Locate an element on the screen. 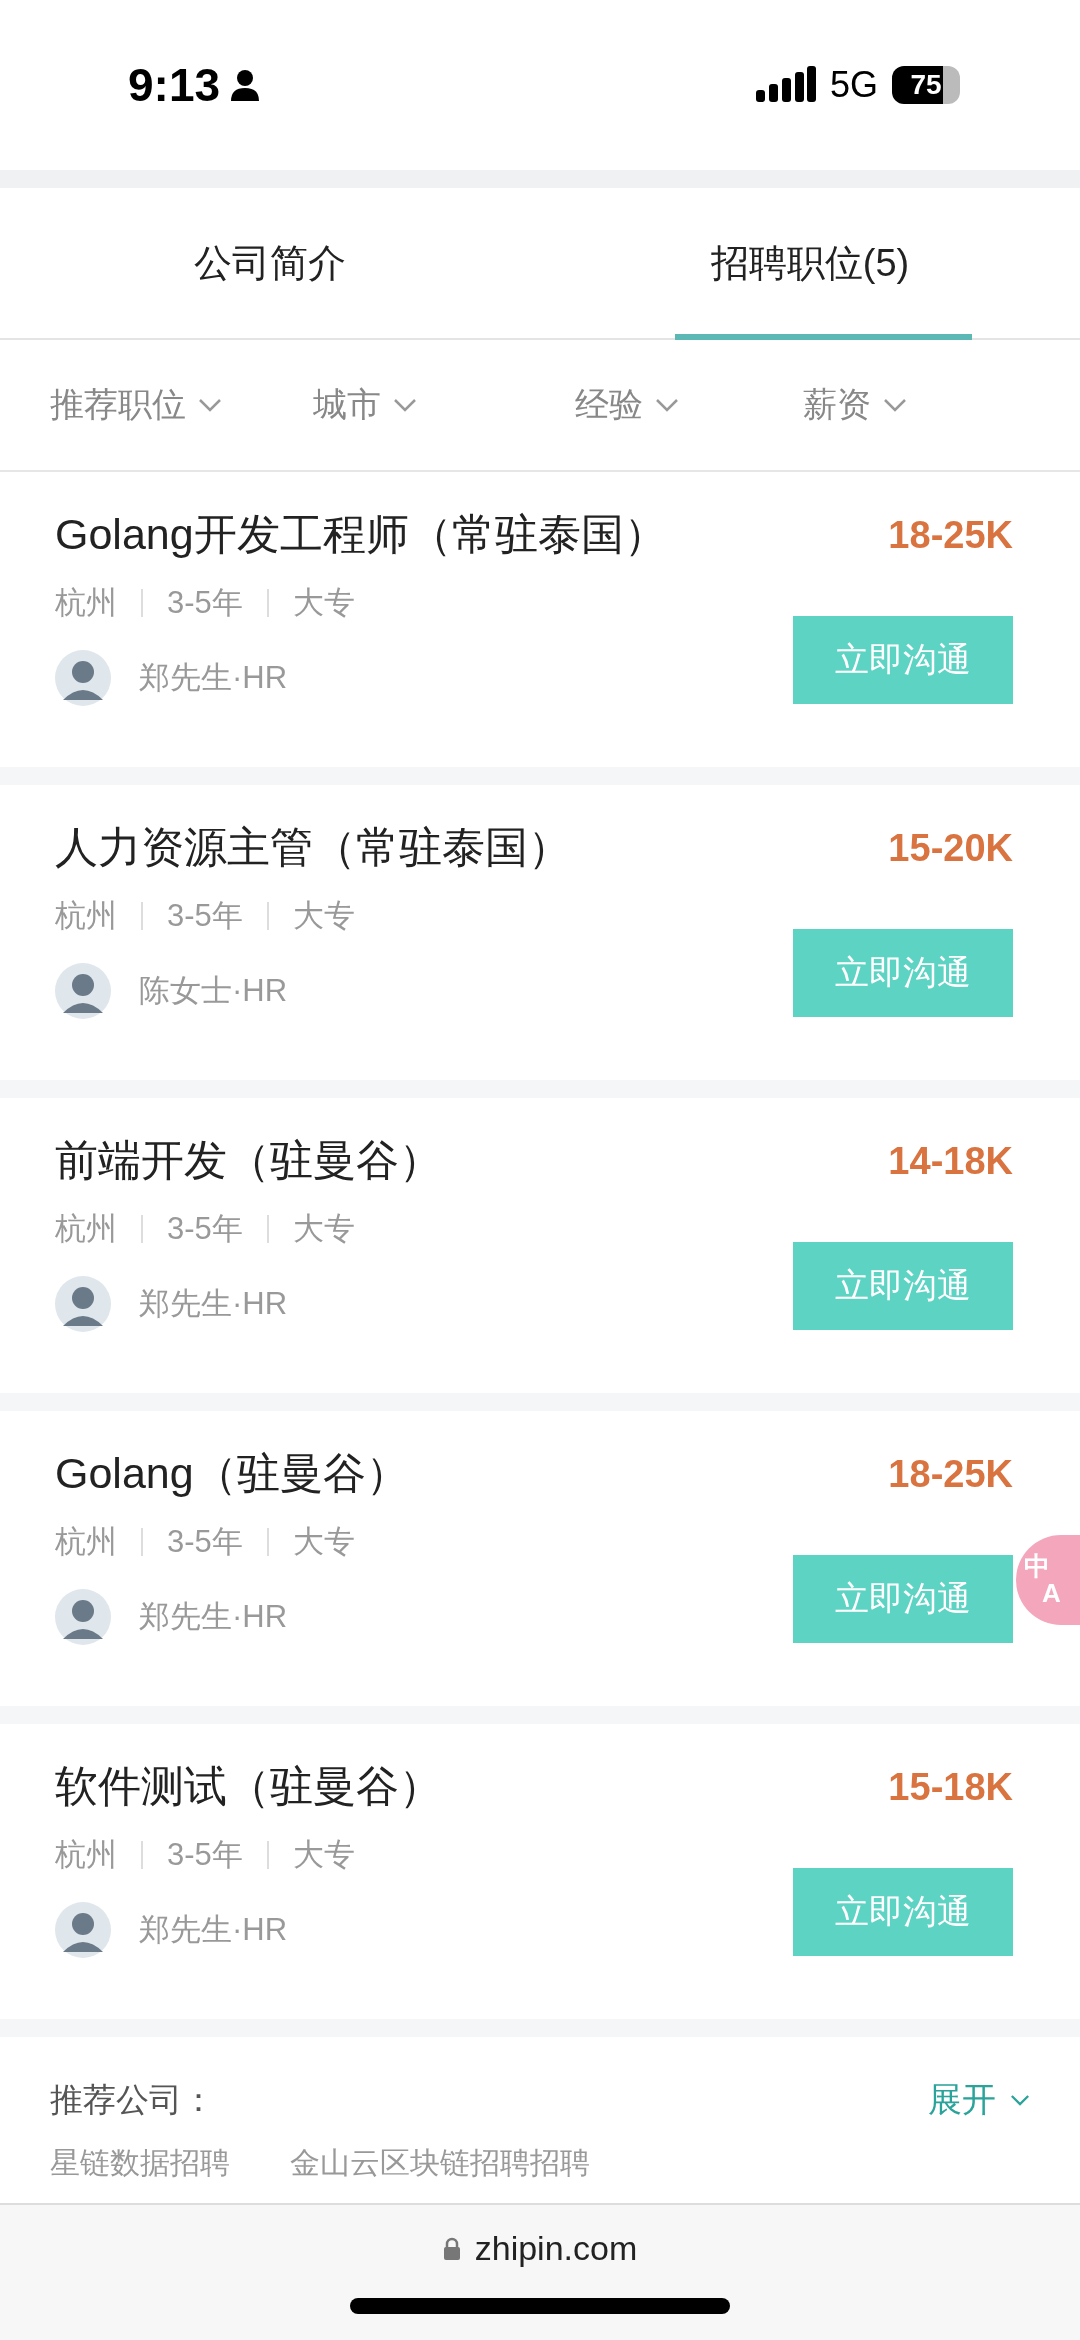  filter-dropdown: 推荐职位 is located at coordinates (164, 405).